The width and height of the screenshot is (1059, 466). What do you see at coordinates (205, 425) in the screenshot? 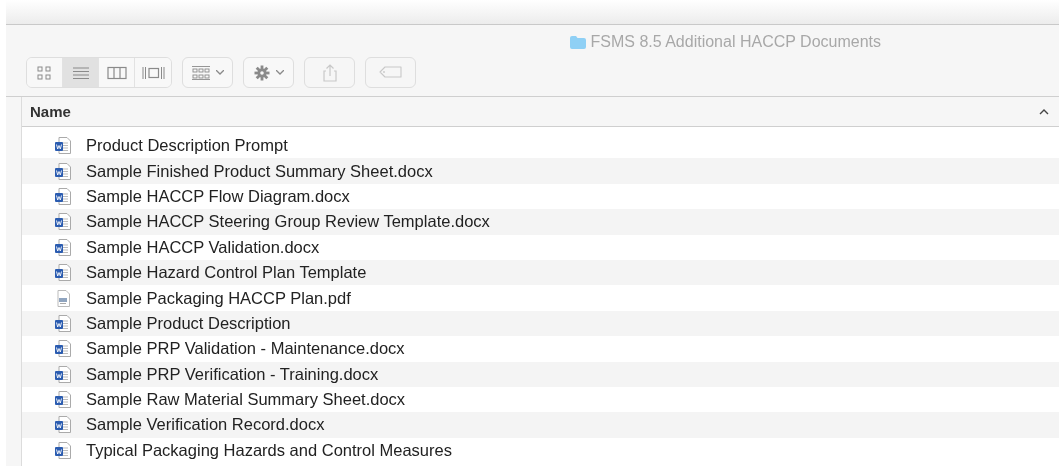
I see `file-name: Sample Verification Record.docx` at bounding box center [205, 425].